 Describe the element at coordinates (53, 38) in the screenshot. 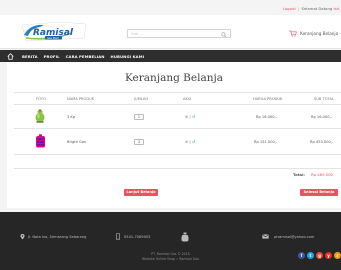

I see `logo-subtext: Gas Mart` at that location.